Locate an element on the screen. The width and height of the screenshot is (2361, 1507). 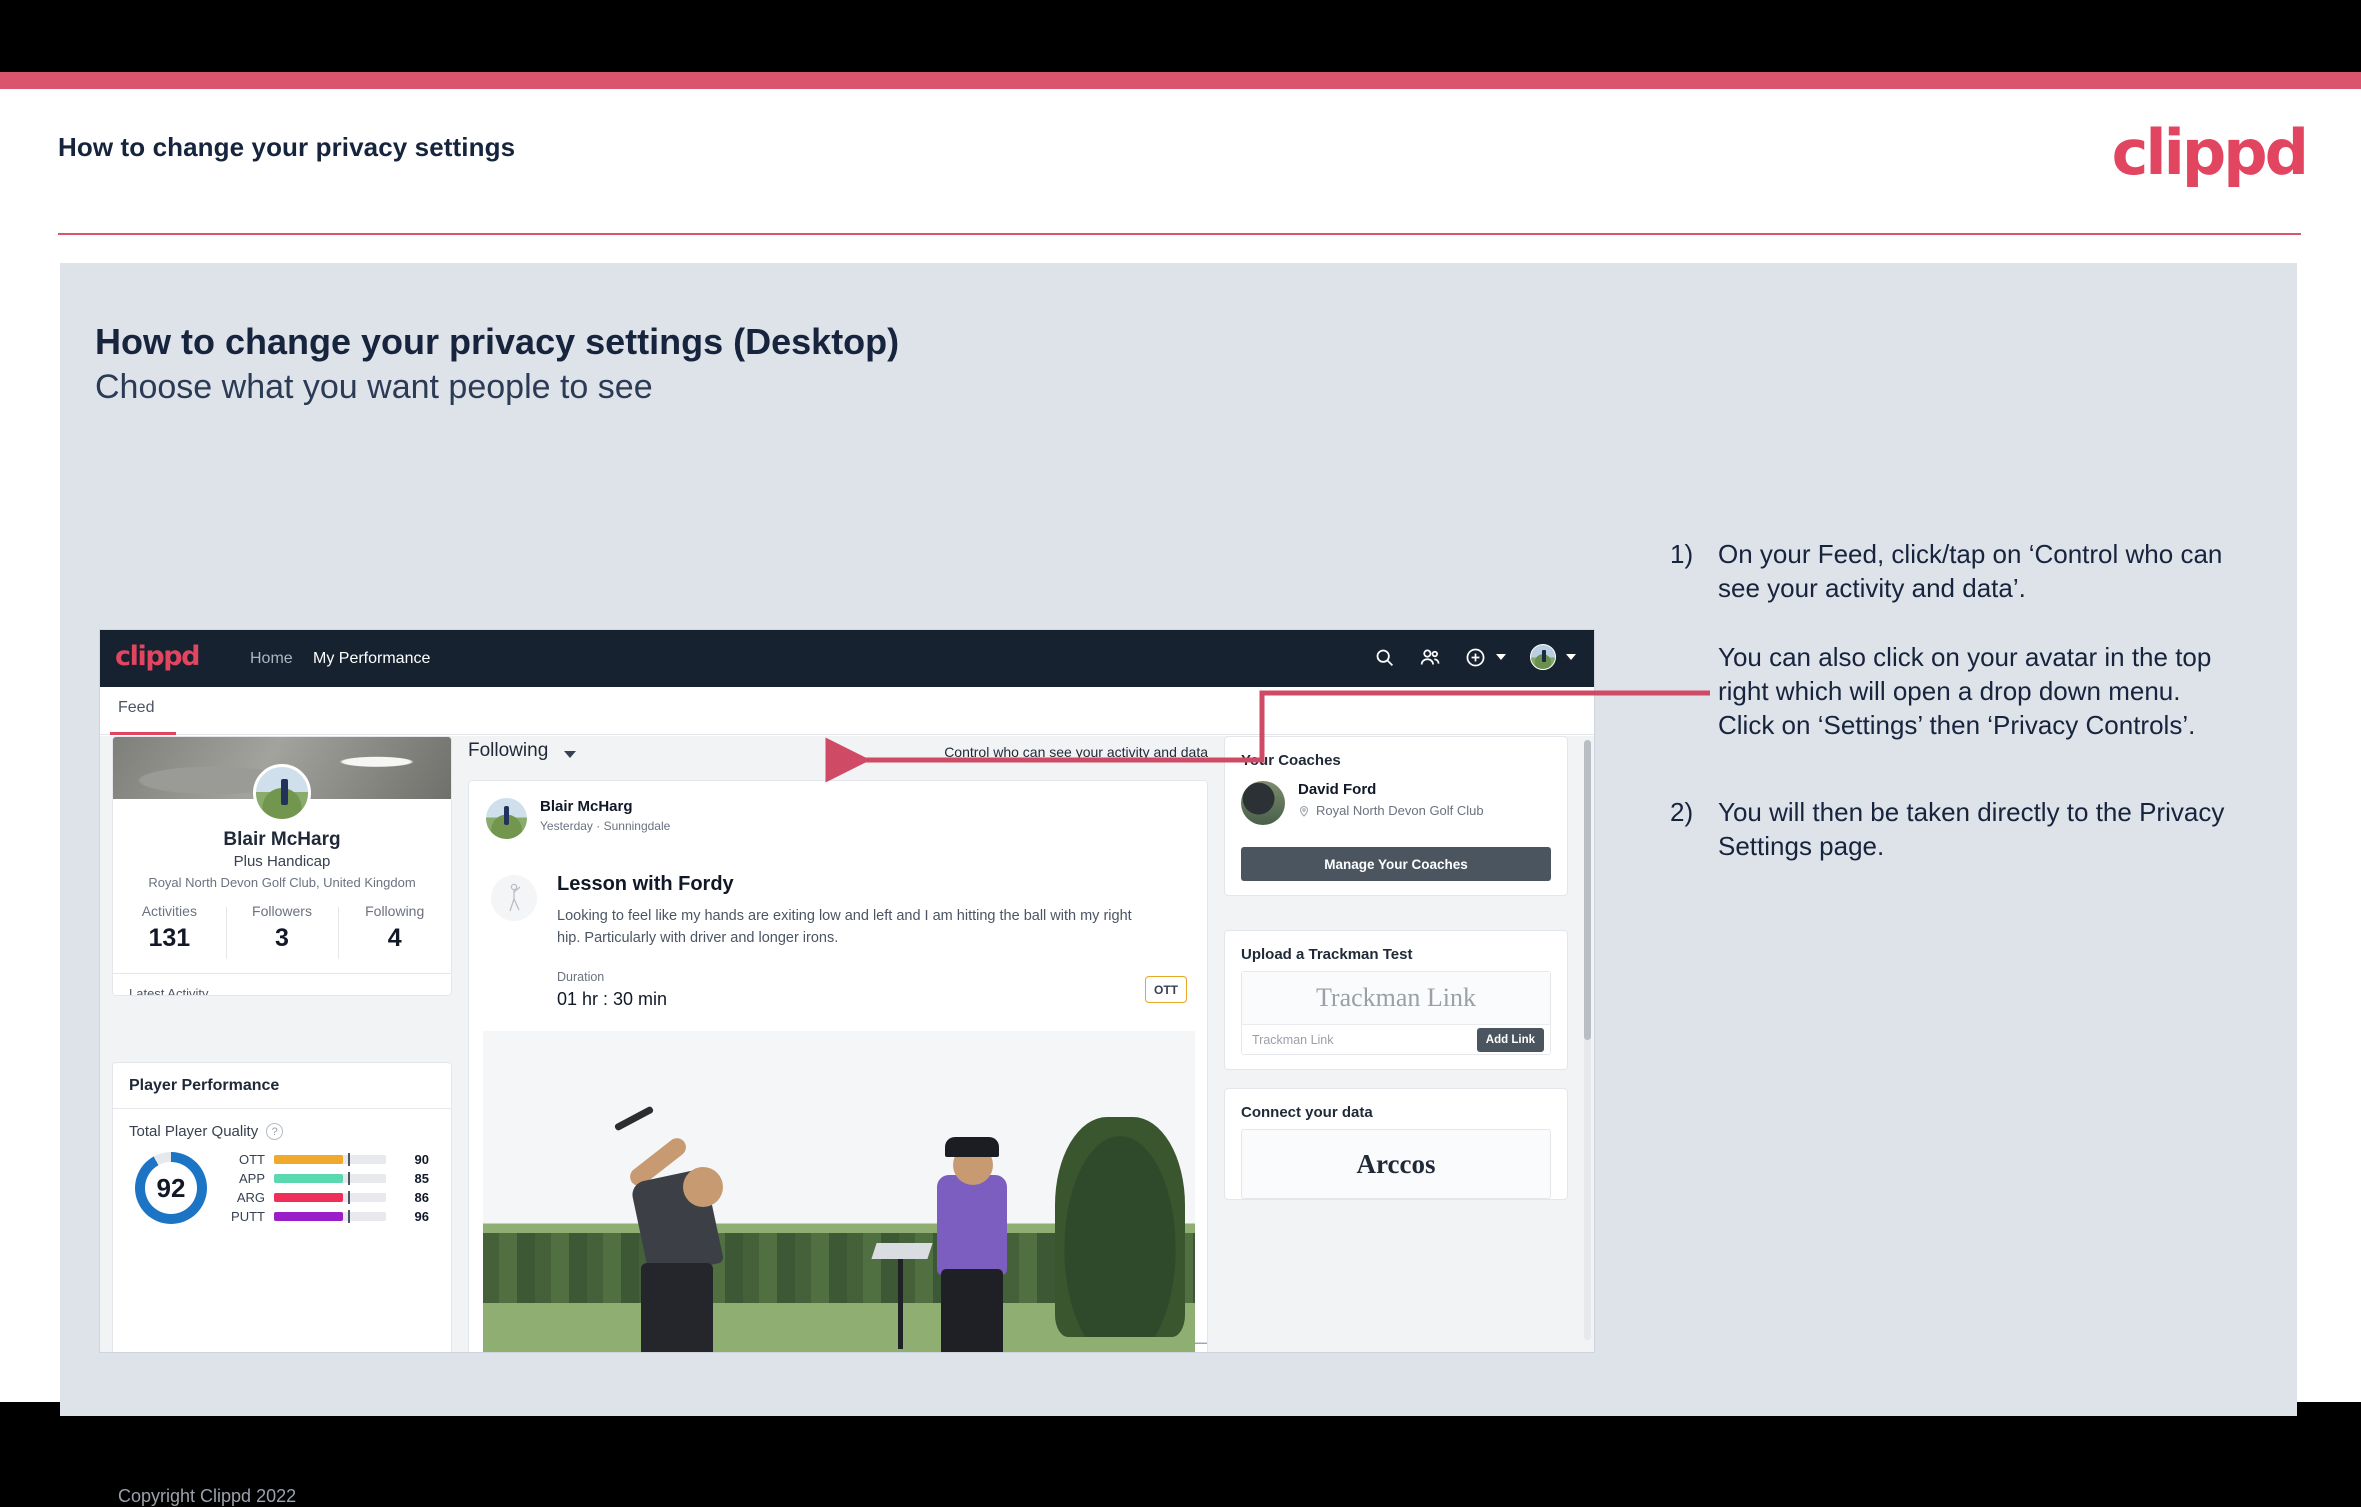
player-performance-title: Player Performance is located at coordinates (282, 1086).